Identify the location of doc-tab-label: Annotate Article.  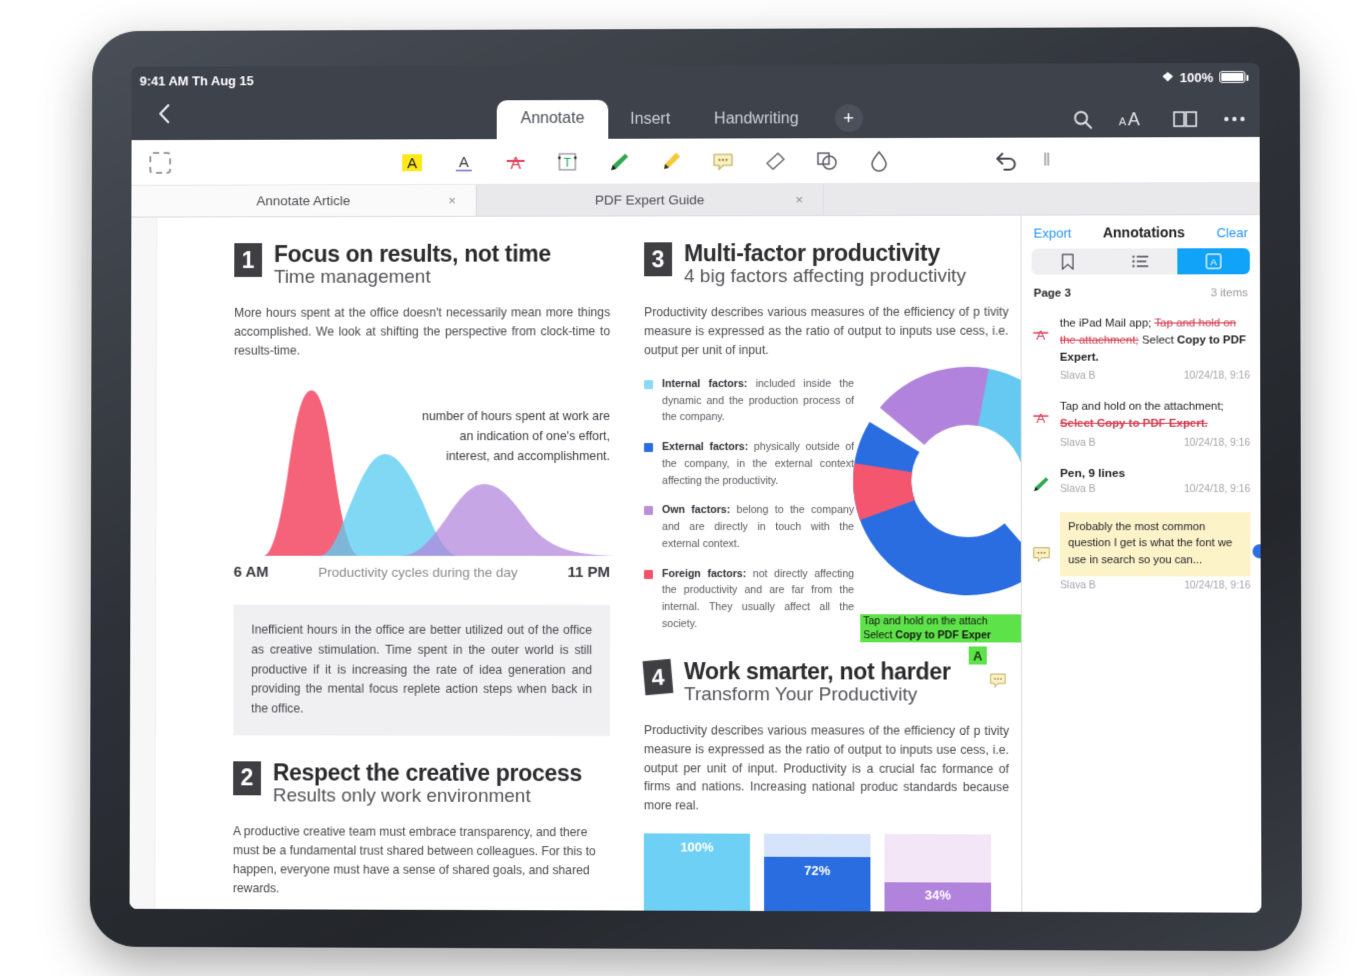
(303, 201).